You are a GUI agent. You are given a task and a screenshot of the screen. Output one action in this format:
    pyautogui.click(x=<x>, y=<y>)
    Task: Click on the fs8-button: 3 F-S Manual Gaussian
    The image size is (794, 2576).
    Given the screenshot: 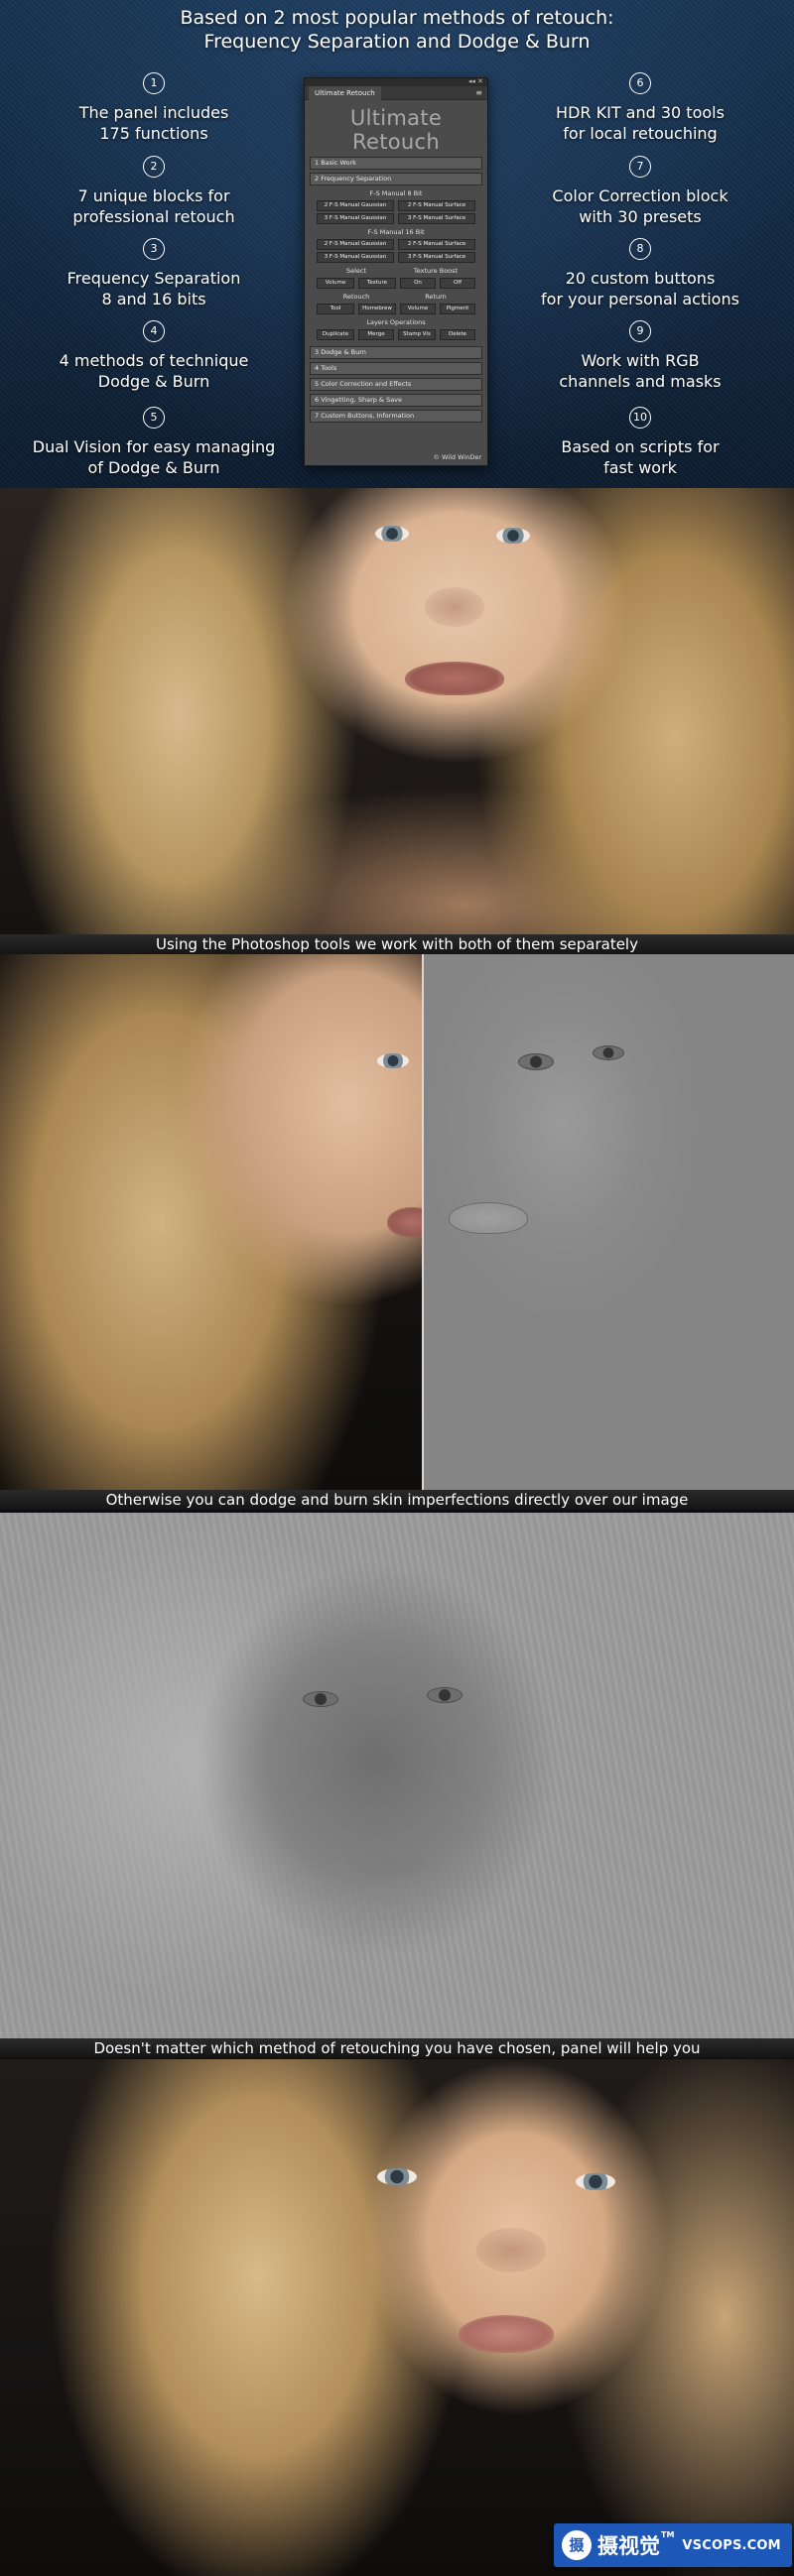 What is the action you would take?
    pyautogui.click(x=355, y=218)
    